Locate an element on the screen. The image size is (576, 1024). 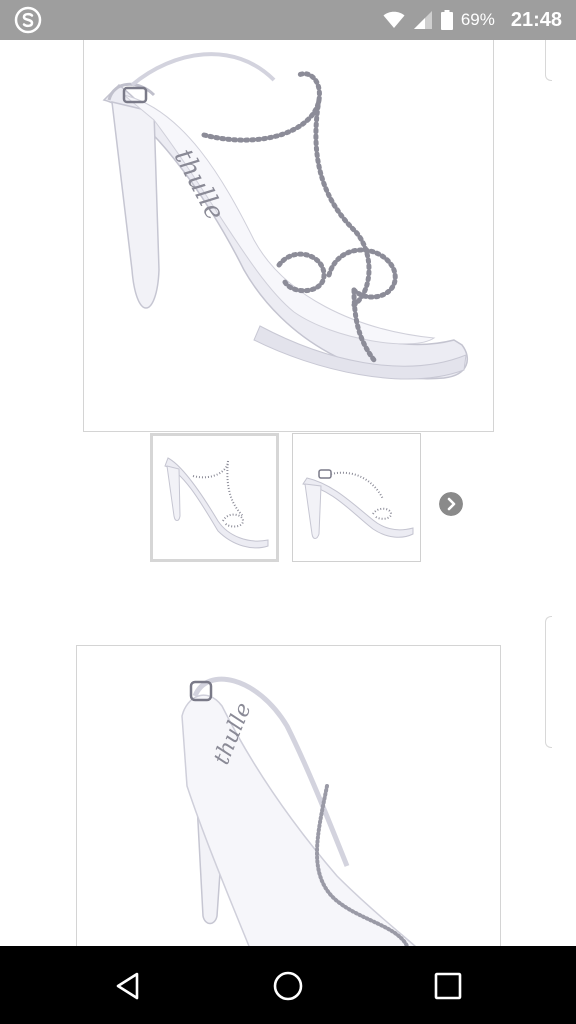
back-triangle-icon is located at coordinates (127, 986).